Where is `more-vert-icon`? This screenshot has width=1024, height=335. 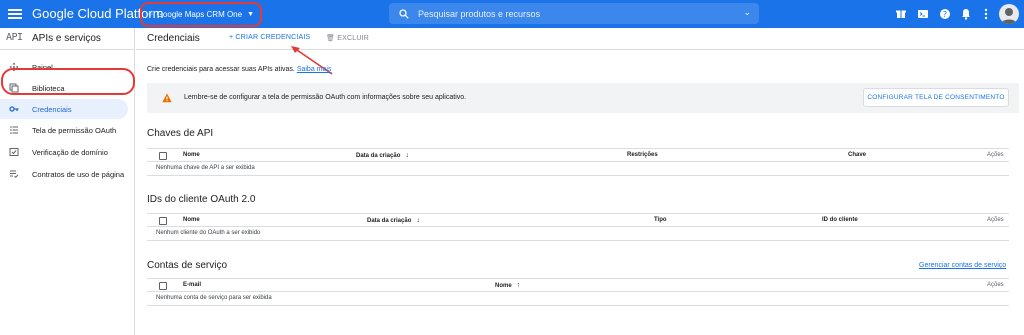
more-vert-icon is located at coordinates (986, 14).